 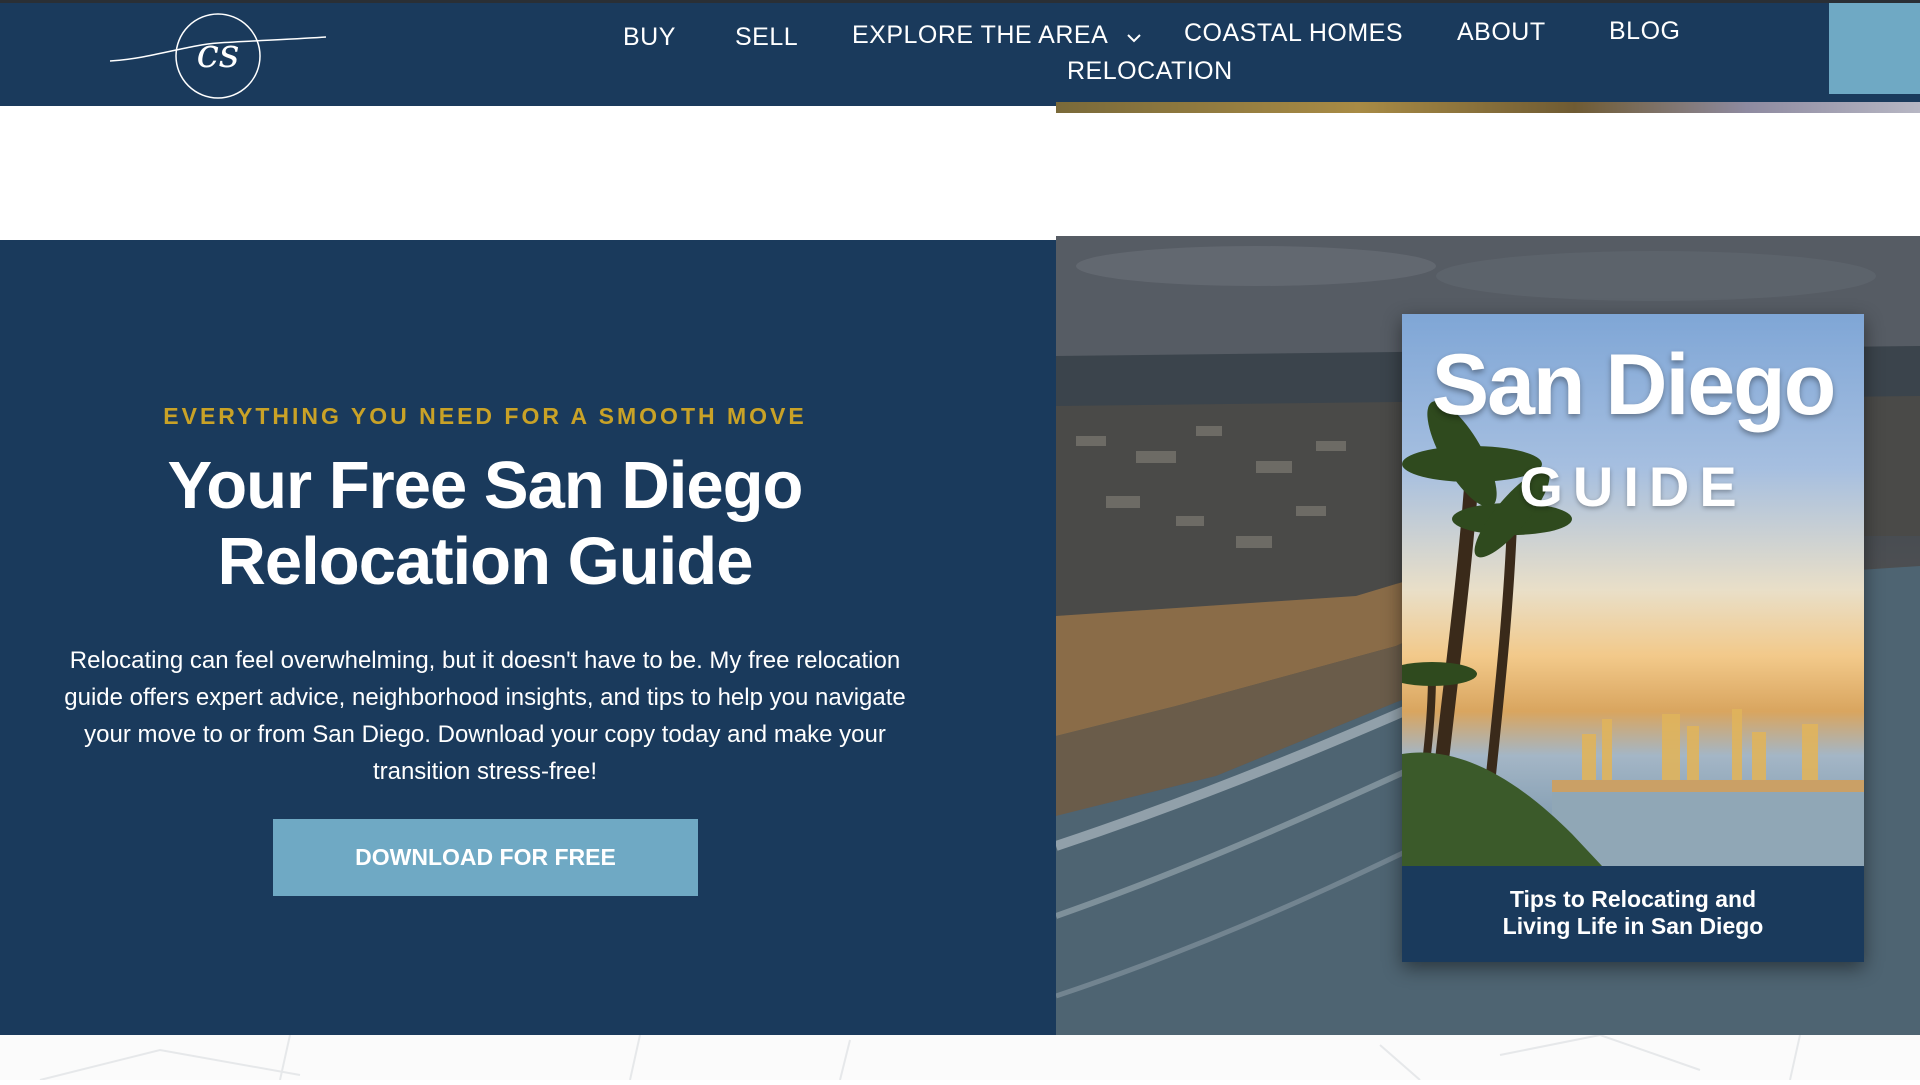 What do you see at coordinates (1644, 31) in the screenshot?
I see `nav-item-blog: BLOG` at bounding box center [1644, 31].